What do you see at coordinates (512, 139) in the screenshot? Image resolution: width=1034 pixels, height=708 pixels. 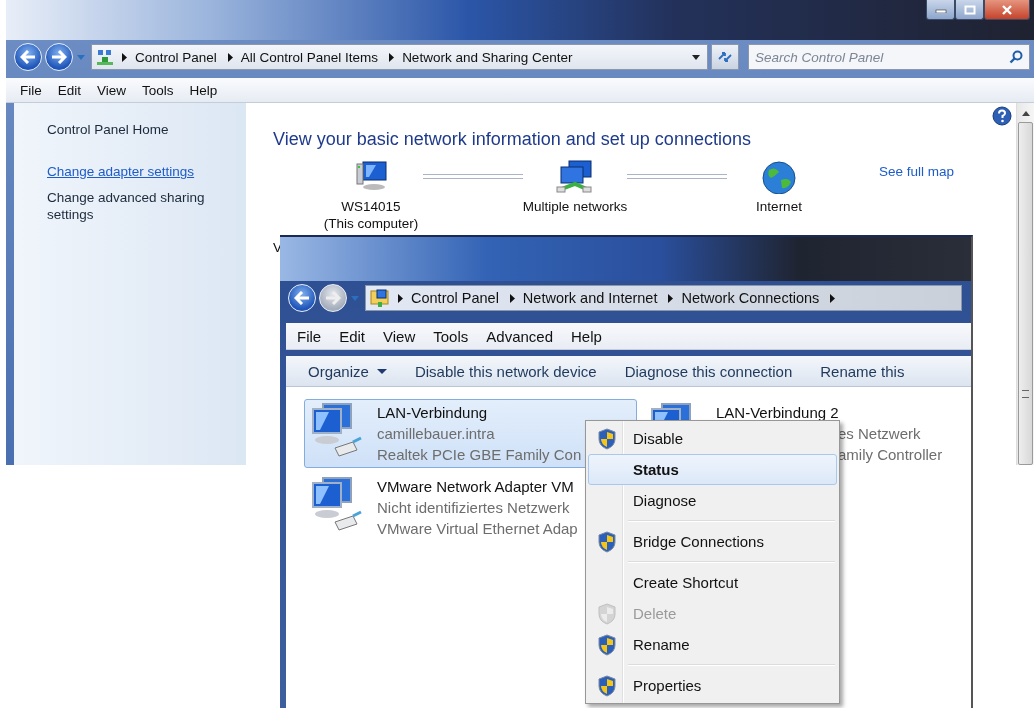 I see `page-heading: View your basic network information and set up connections` at bounding box center [512, 139].